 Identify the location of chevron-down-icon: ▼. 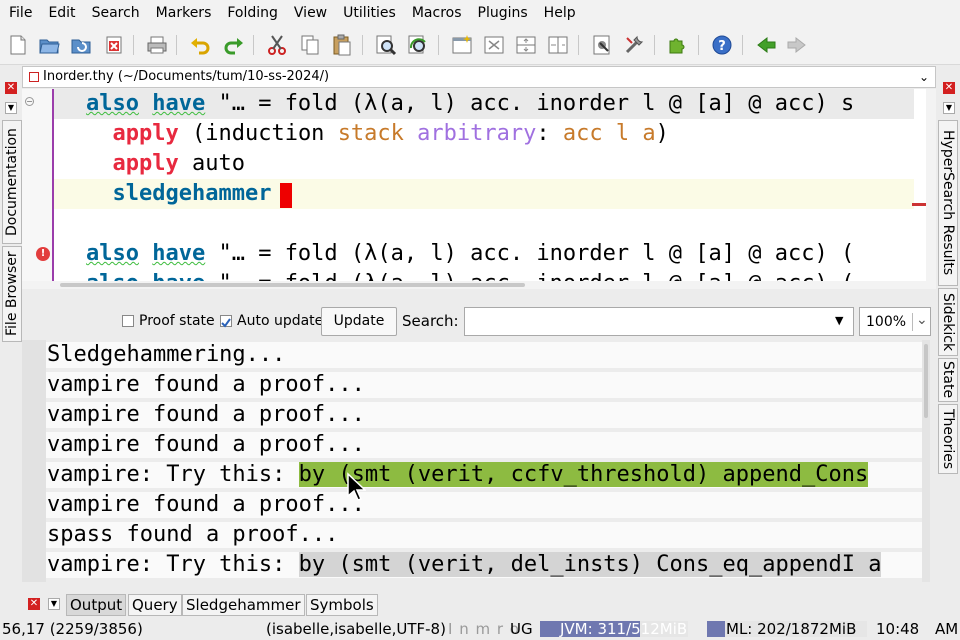
(839, 320).